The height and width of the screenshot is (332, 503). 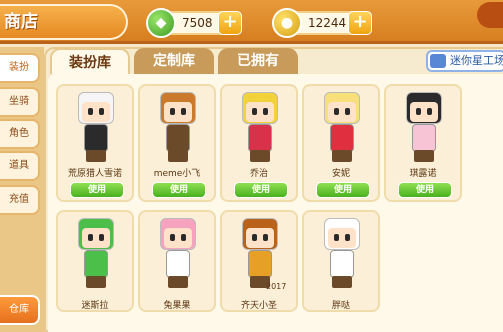 I want to click on sidebar: 装扮 坐骑 角色 道具 充值 仓库, so click(x=22, y=189).